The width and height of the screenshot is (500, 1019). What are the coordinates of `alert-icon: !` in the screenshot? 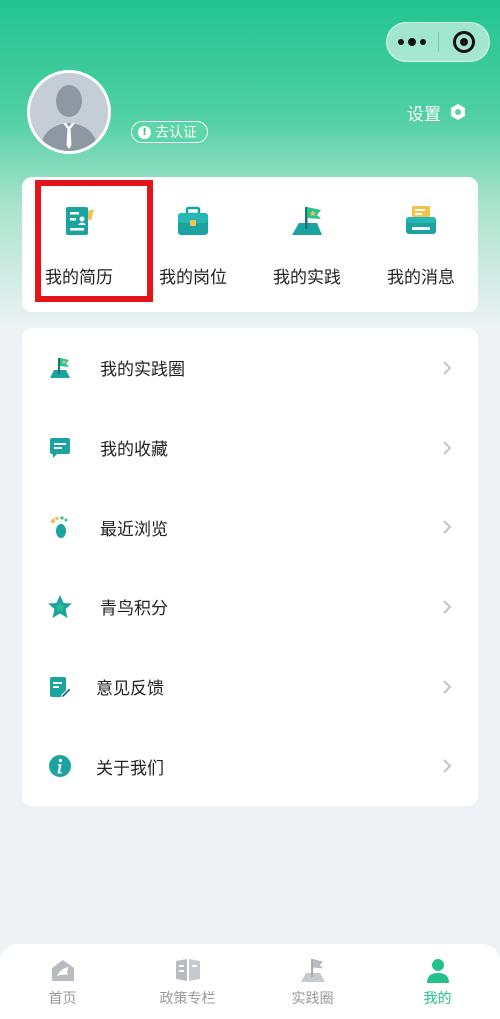 It's located at (144, 132).